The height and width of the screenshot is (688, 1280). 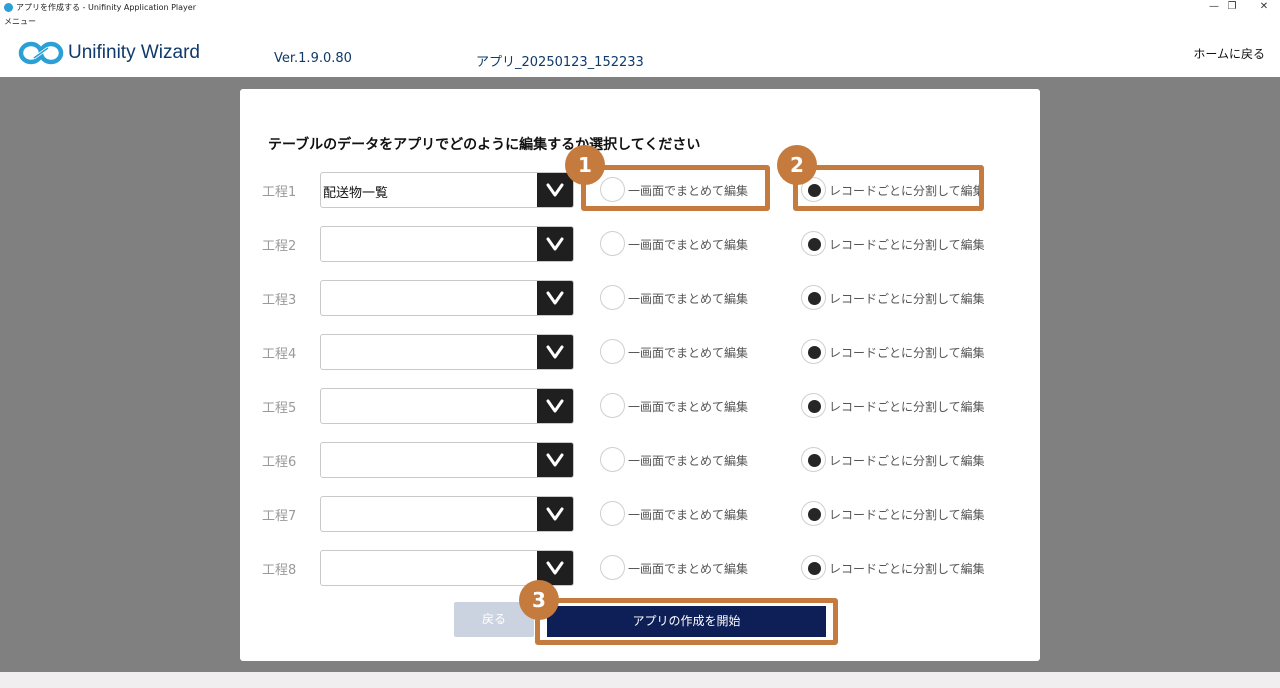 I want to click on window-title: アプリを作成する - Unifinity Application Player, so click(x=106, y=7).